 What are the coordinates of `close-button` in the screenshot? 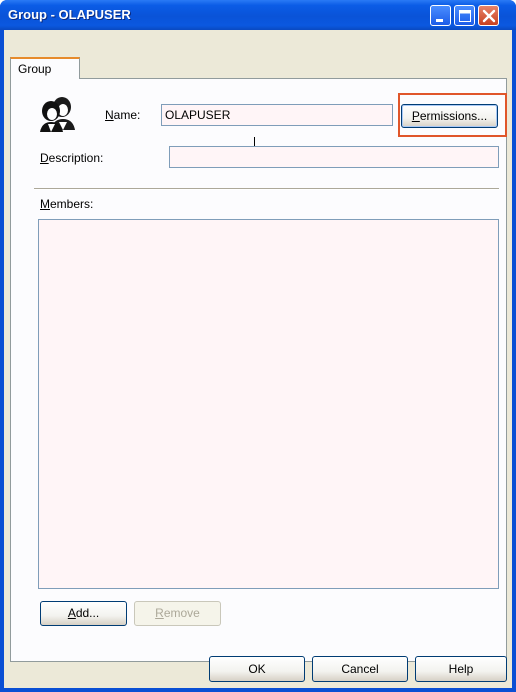 It's located at (488, 15).